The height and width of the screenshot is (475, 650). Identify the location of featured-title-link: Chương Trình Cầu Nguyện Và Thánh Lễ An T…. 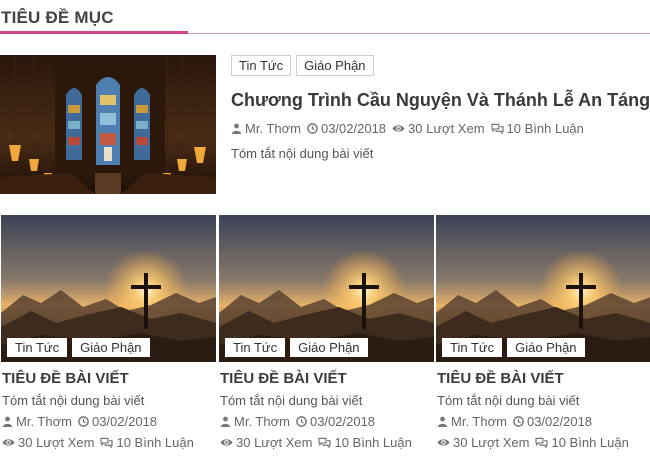
(440, 100).